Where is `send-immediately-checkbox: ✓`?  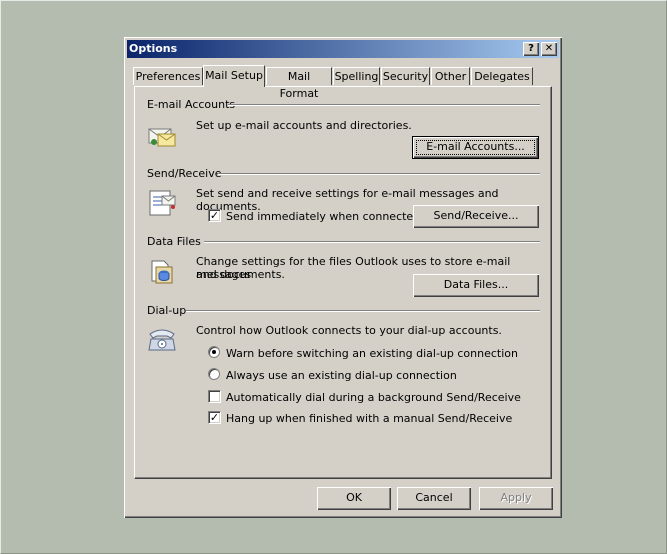
send-immediately-checkbox: ✓ is located at coordinates (214, 215).